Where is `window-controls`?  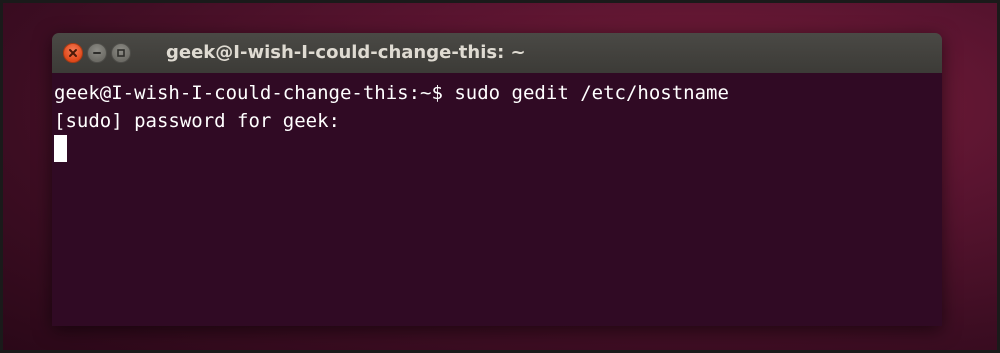
window-controls is located at coordinates (99, 53).